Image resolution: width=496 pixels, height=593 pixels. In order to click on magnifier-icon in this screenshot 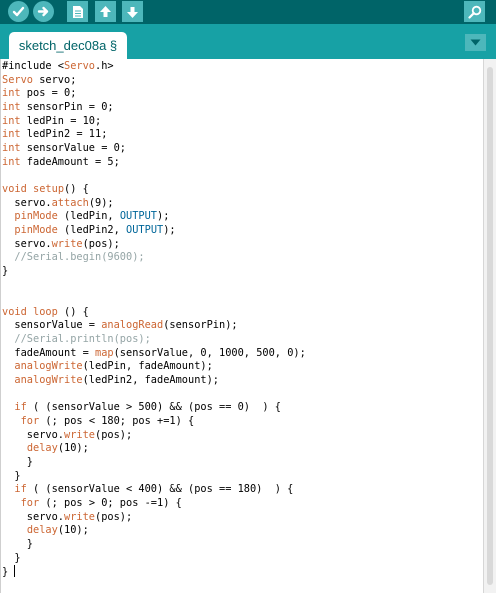, I will do `click(474, 12)`.